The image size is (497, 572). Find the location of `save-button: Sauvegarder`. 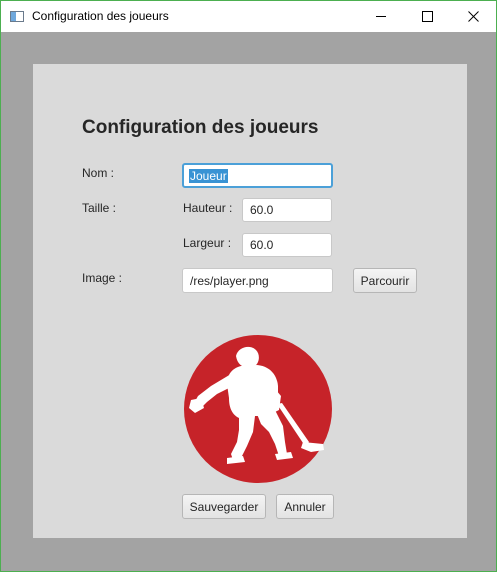

save-button: Sauvegarder is located at coordinates (224, 506).